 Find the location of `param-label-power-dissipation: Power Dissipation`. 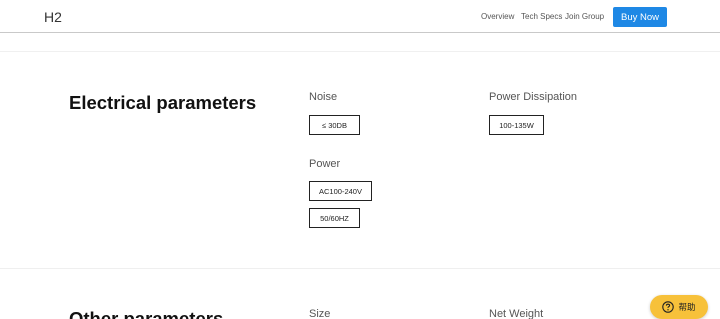

param-label-power-dissipation: Power Dissipation is located at coordinates (533, 97).